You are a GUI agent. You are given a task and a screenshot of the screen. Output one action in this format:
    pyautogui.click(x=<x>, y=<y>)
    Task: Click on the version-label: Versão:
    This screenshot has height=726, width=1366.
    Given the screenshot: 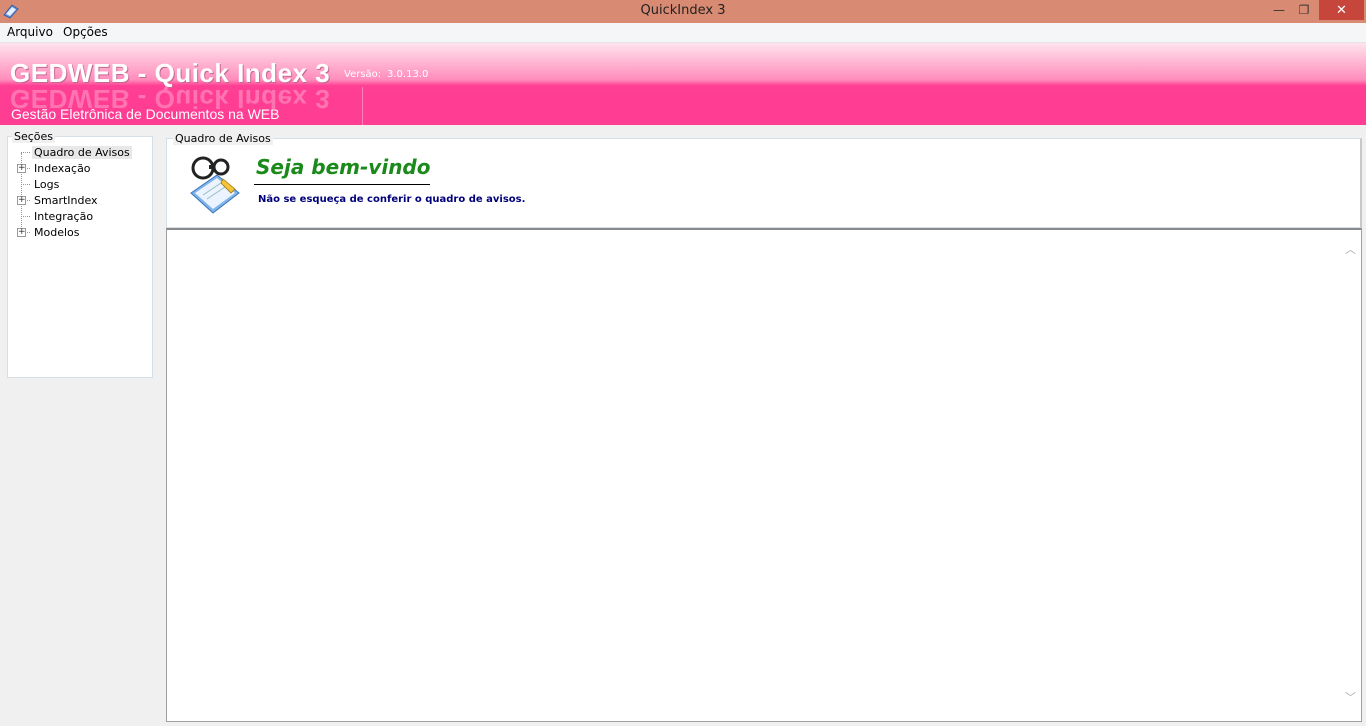 What is the action you would take?
    pyautogui.click(x=363, y=74)
    